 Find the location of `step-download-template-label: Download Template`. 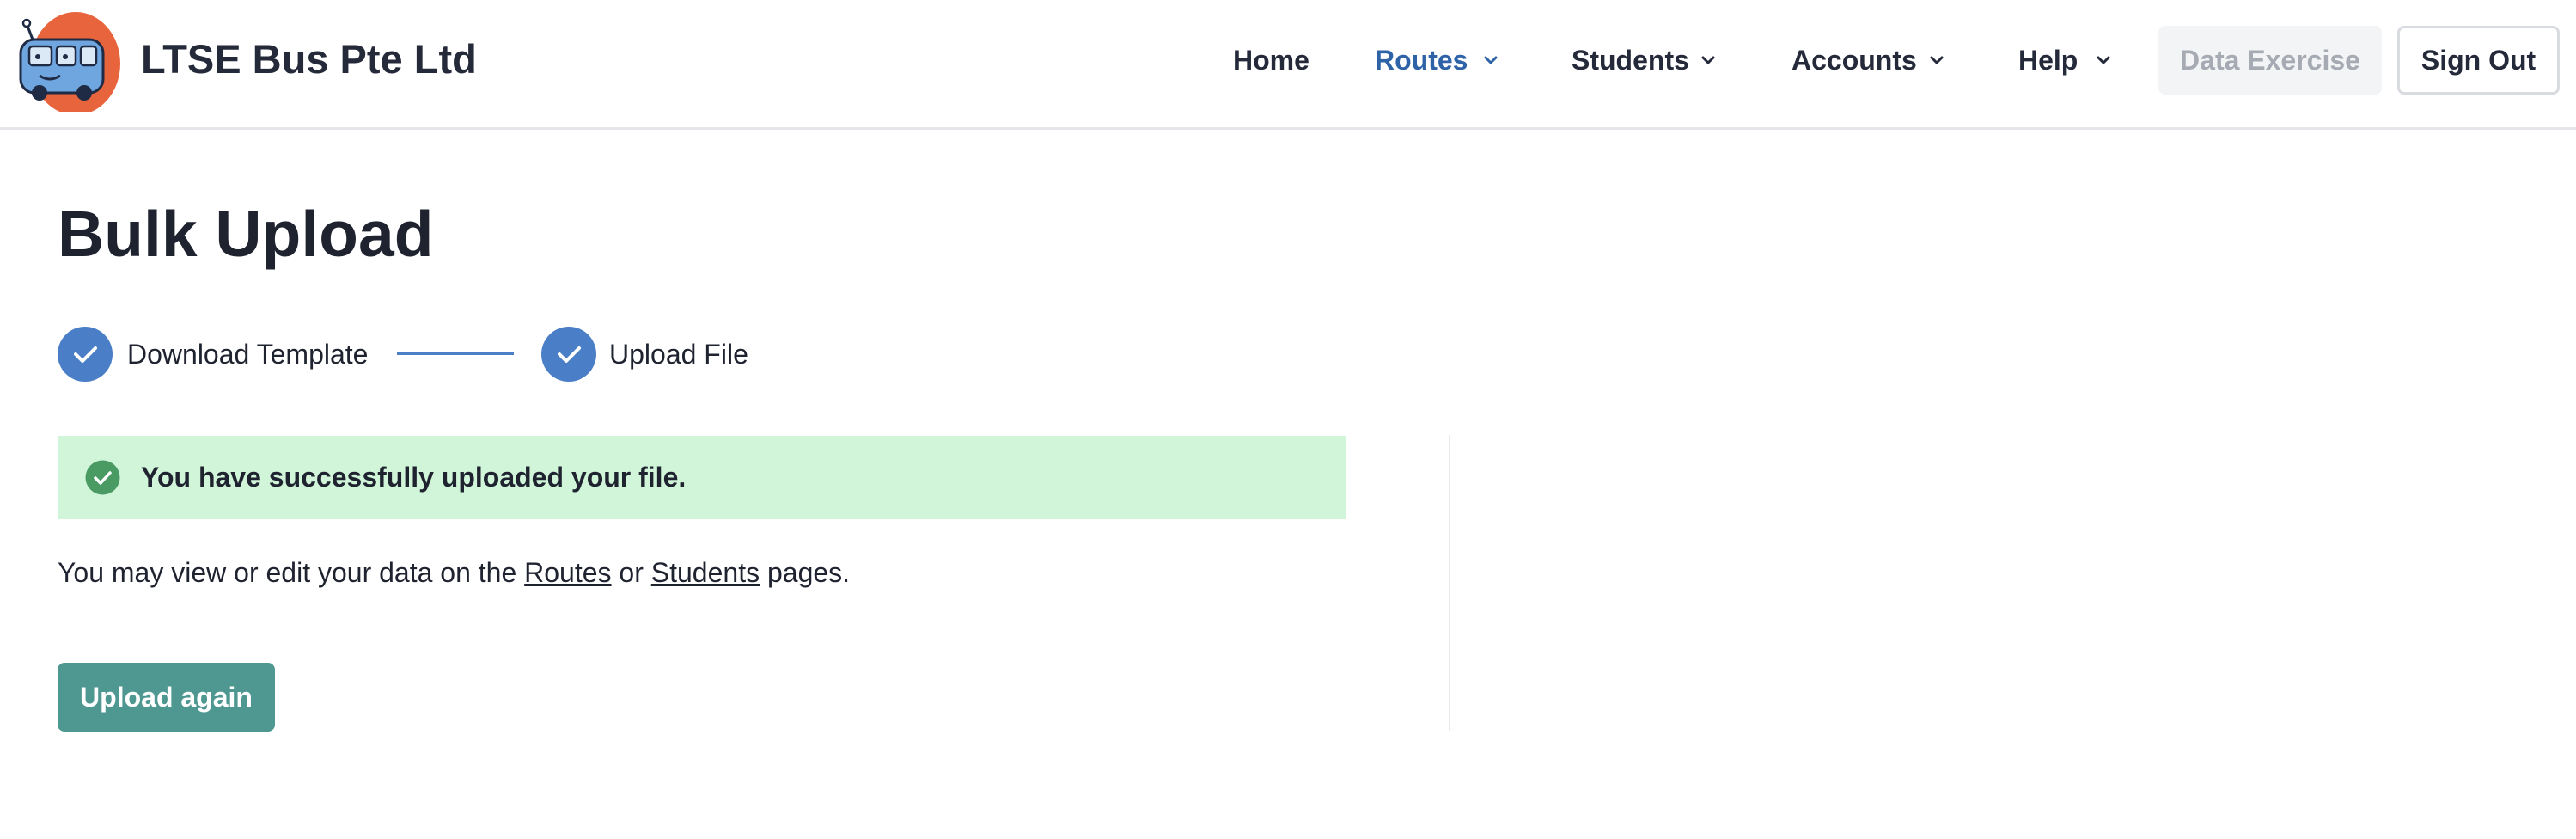

step-download-template-label: Download Template is located at coordinates (248, 354).